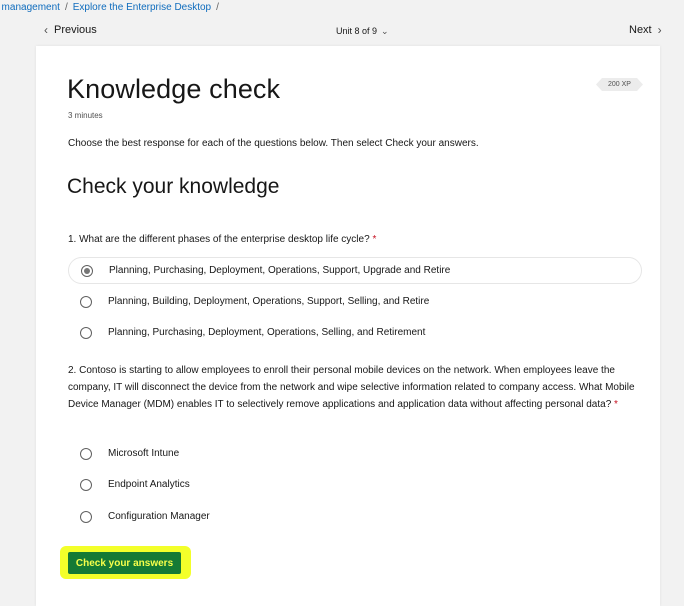 This screenshot has height=606, width=684. I want to click on unit-selector: Unit 8 of 9 ⌄, so click(362, 31).